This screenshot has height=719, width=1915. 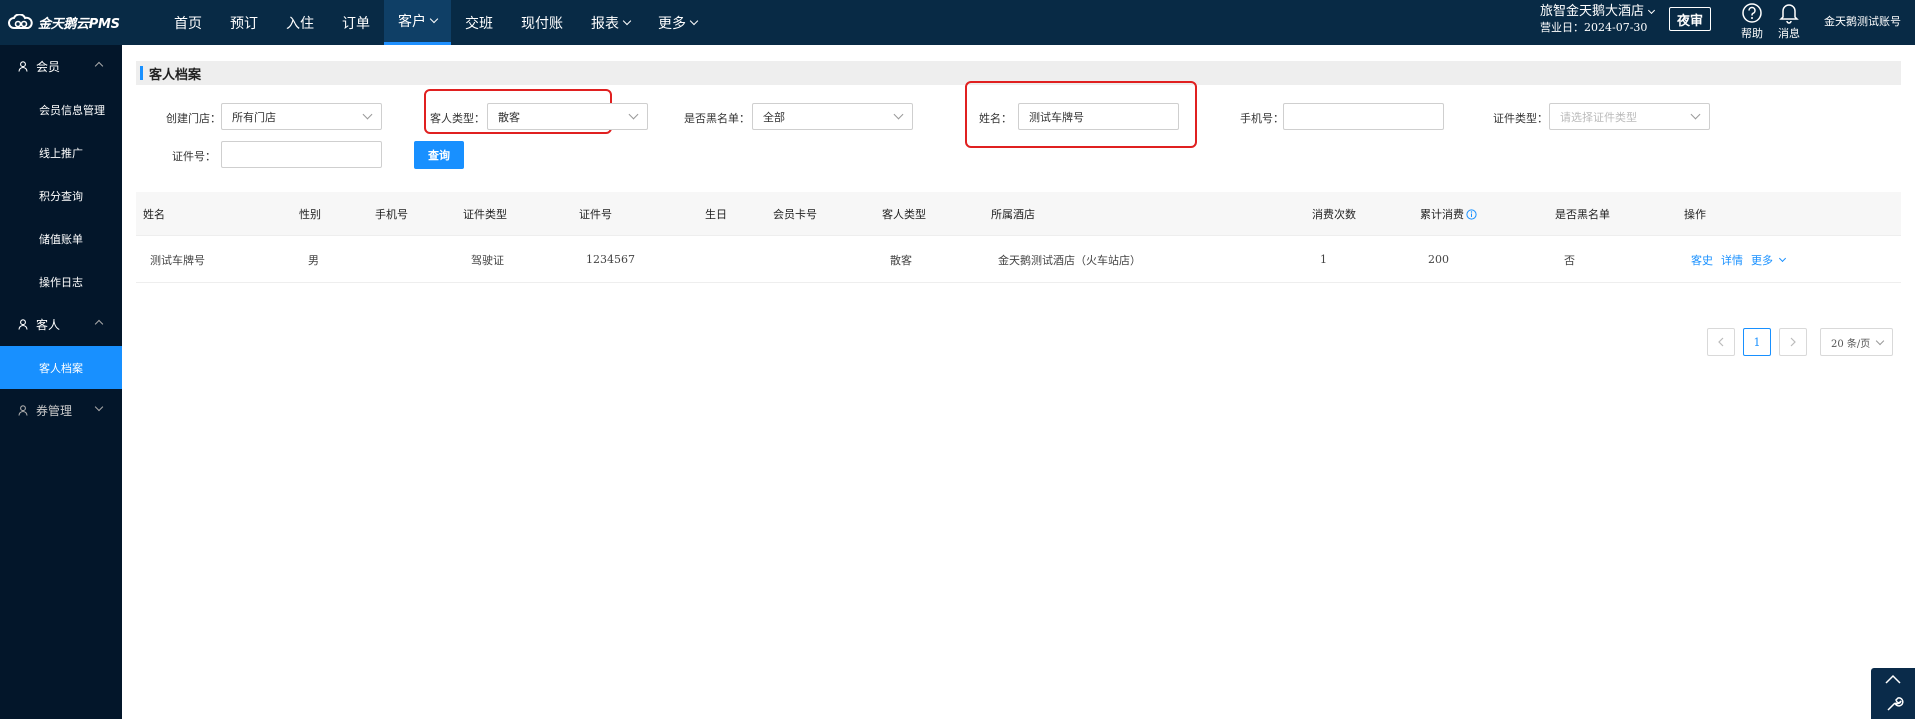 What do you see at coordinates (605, 23) in the screenshot?
I see `nav-label: 报表` at bounding box center [605, 23].